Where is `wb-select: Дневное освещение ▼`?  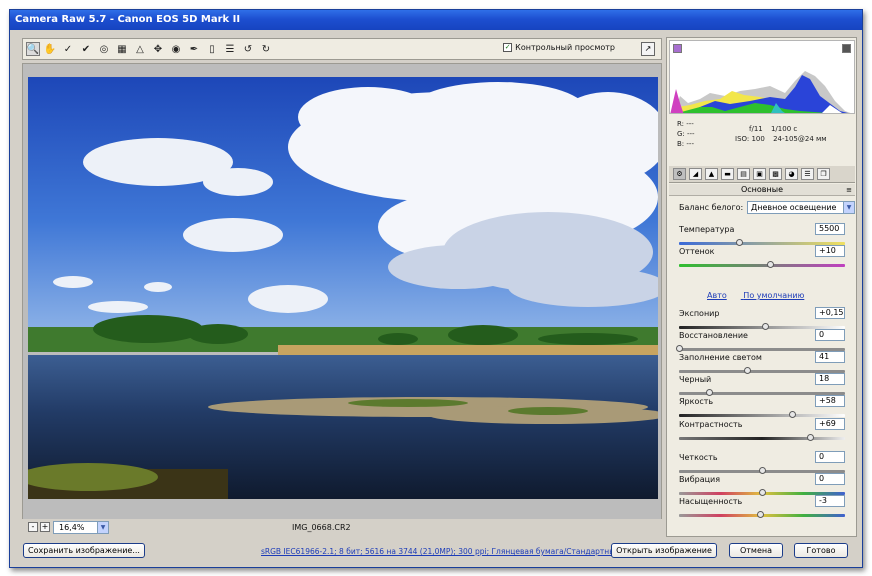 wb-select: Дневное освещение ▼ is located at coordinates (801, 207).